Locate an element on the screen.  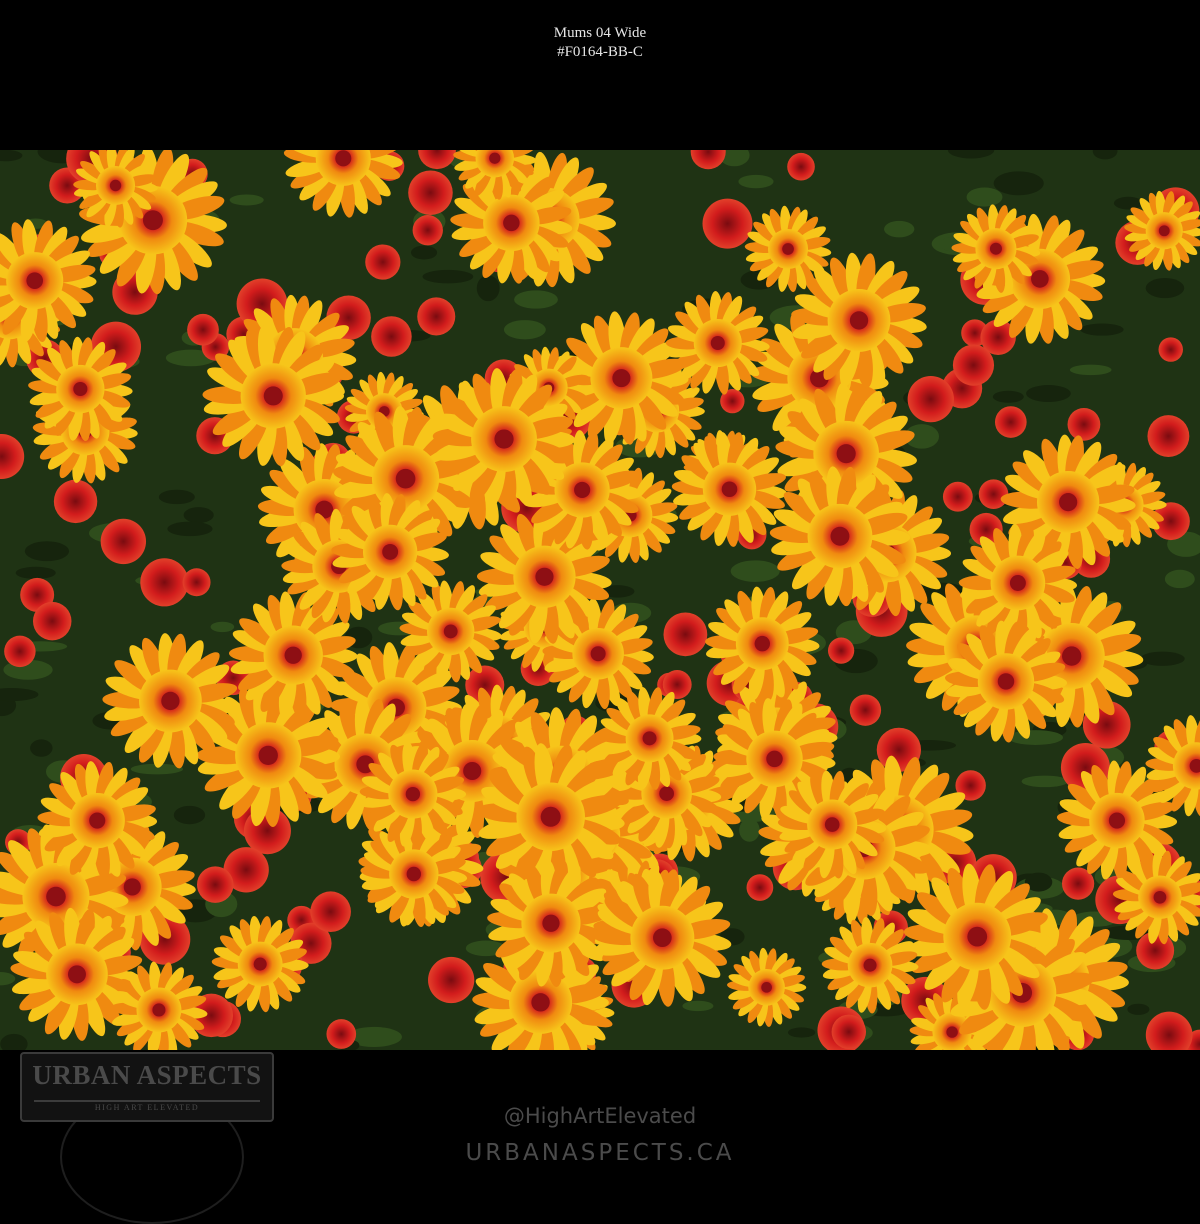
social-handle: @HighArtElevated is located at coordinates (600, 1116).